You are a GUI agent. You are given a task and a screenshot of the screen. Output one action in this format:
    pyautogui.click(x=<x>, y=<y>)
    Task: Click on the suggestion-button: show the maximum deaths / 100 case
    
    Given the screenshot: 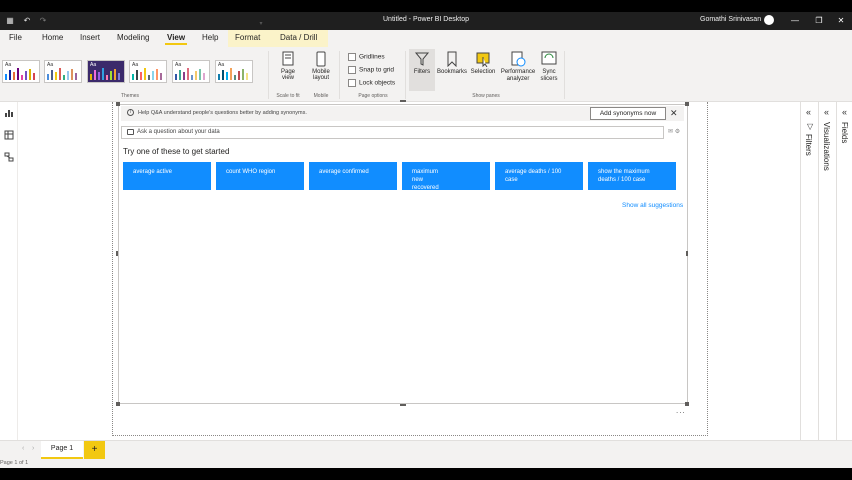 What is the action you would take?
    pyautogui.click(x=632, y=176)
    